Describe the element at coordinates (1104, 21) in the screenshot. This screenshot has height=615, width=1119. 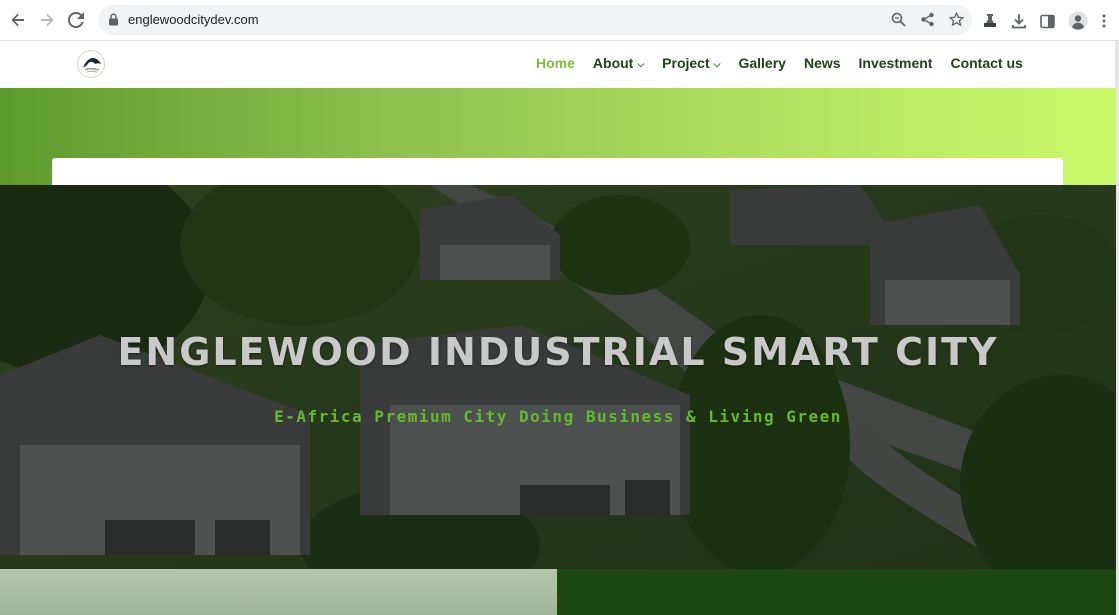
I see `kebab-menu-icon` at that location.